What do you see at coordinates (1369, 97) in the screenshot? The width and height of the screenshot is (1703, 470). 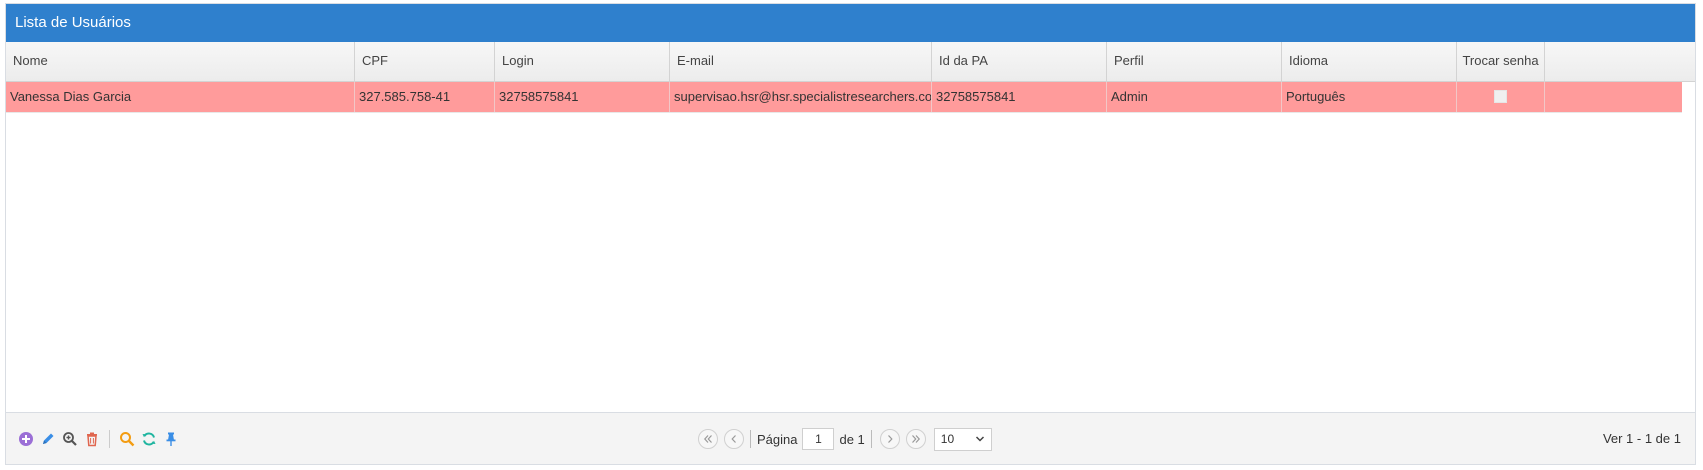 I see `cell-idioma: Português` at bounding box center [1369, 97].